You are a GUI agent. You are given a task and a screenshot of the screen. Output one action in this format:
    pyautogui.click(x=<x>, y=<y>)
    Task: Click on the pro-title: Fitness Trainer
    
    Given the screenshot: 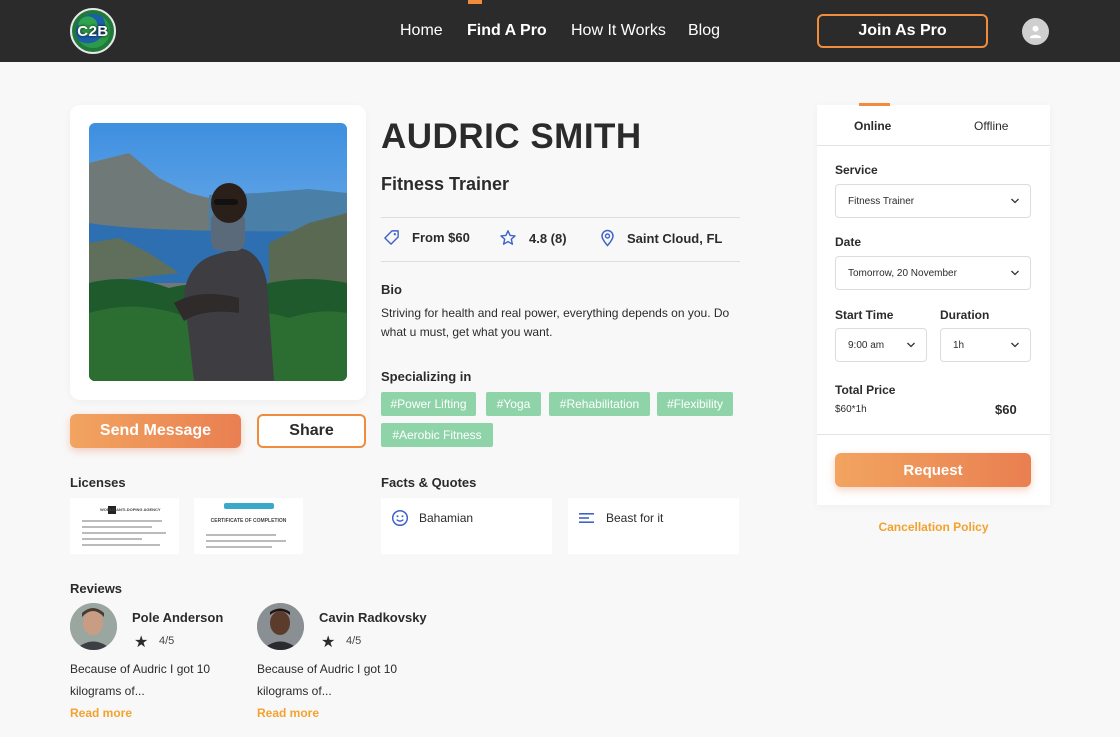 What is the action you would take?
    pyautogui.click(x=445, y=184)
    